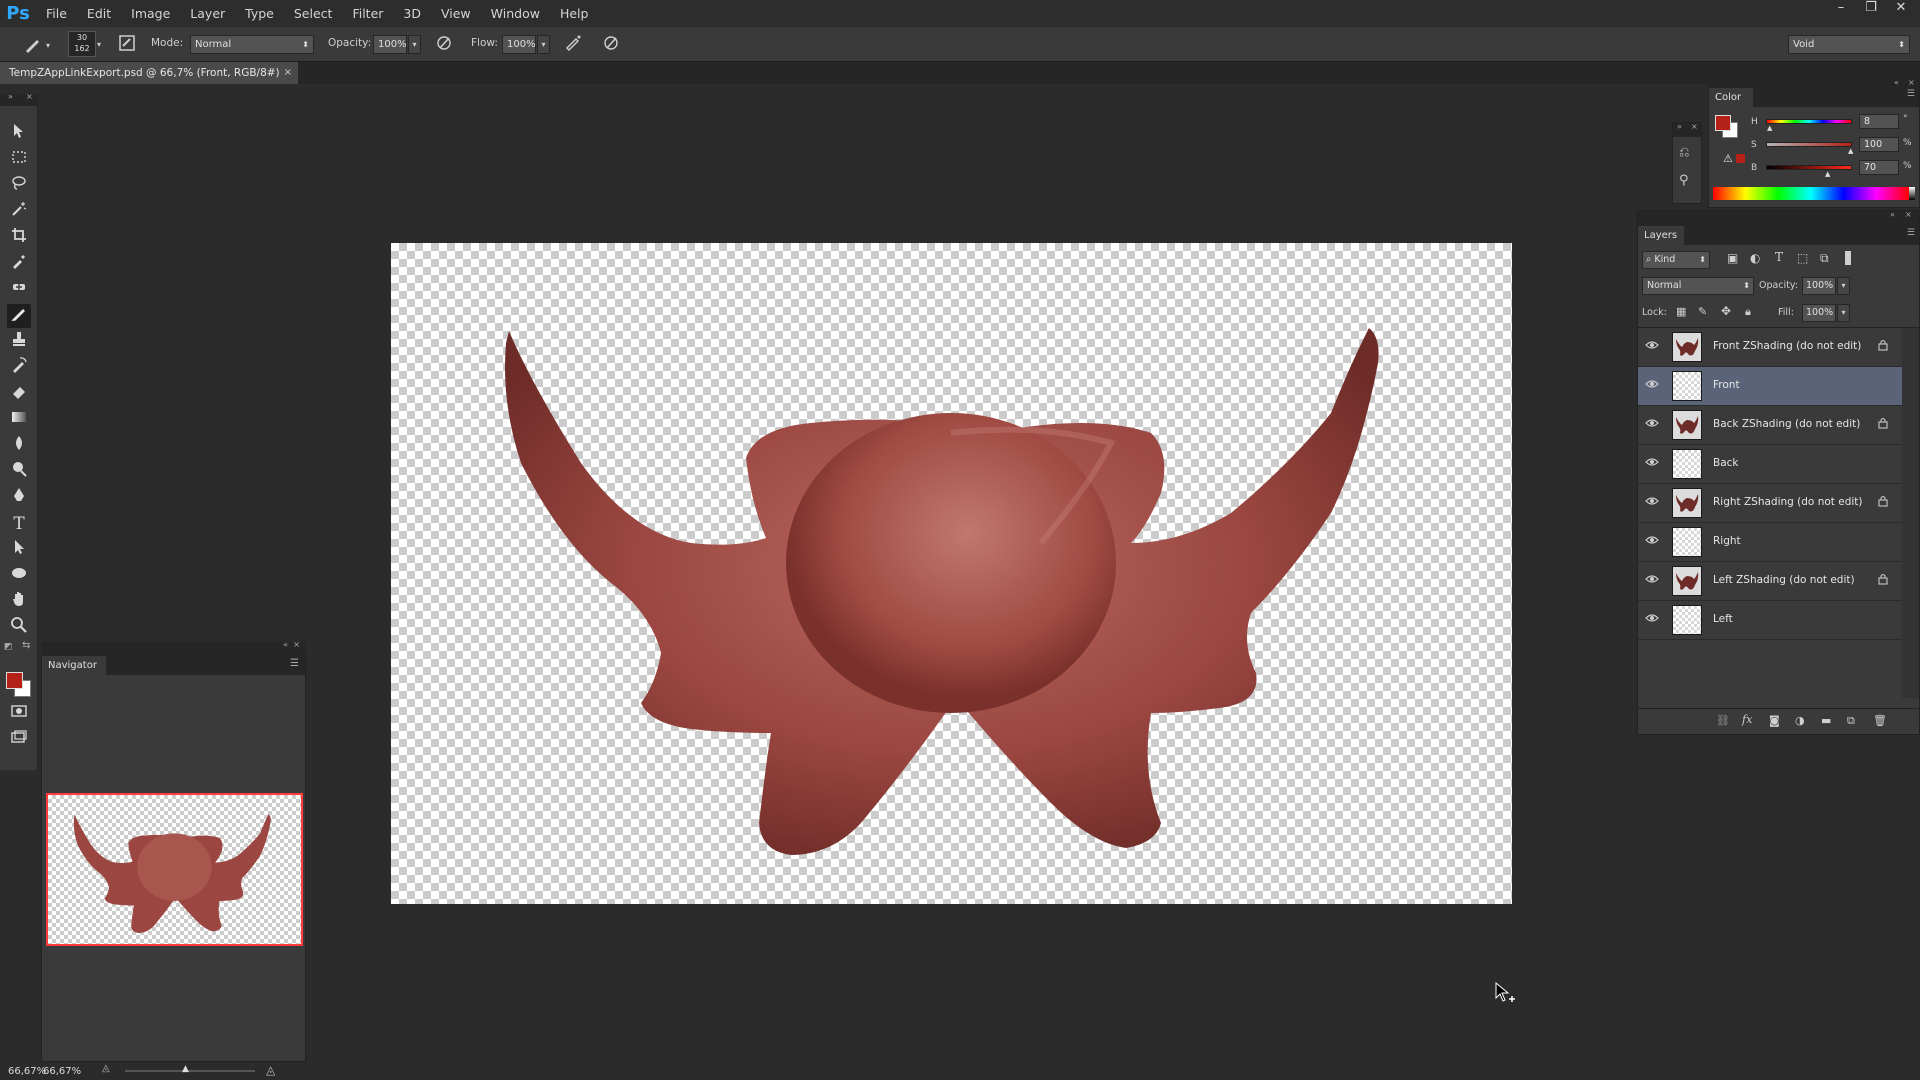 The image size is (1920, 1080). What do you see at coordinates (1879, 121) in the screenshot?
I see `hue-input: 8` at bounding box center [1879, 121].